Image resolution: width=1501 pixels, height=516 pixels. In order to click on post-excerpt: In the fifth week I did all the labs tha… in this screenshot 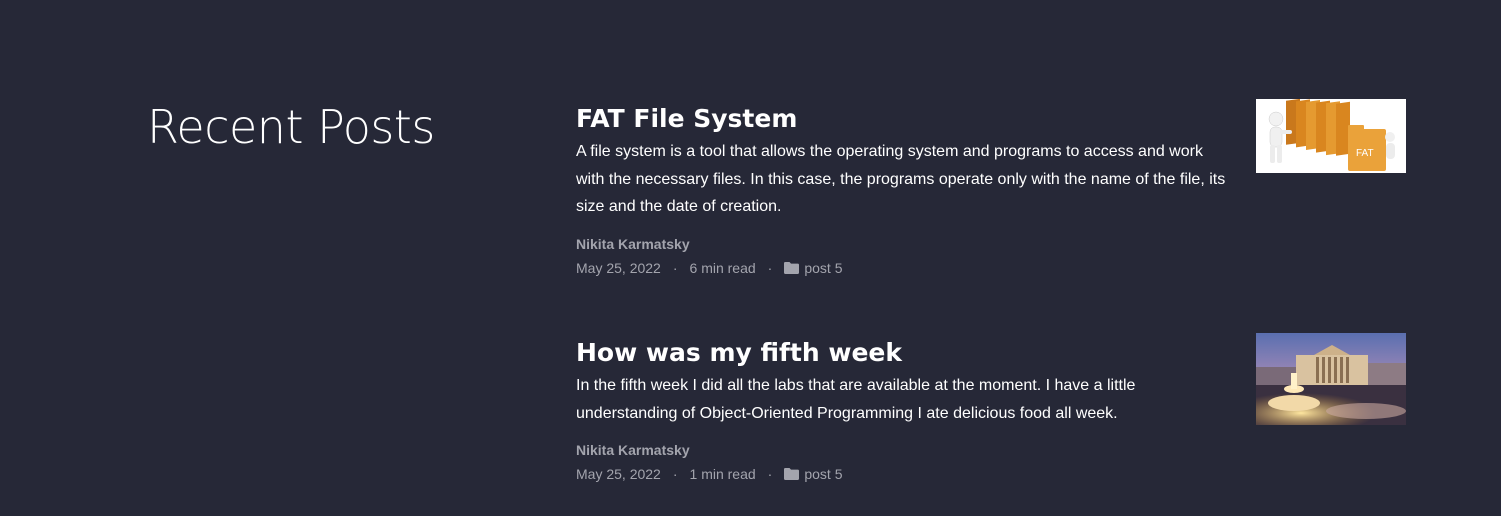, I will do `click(856, 399)`.